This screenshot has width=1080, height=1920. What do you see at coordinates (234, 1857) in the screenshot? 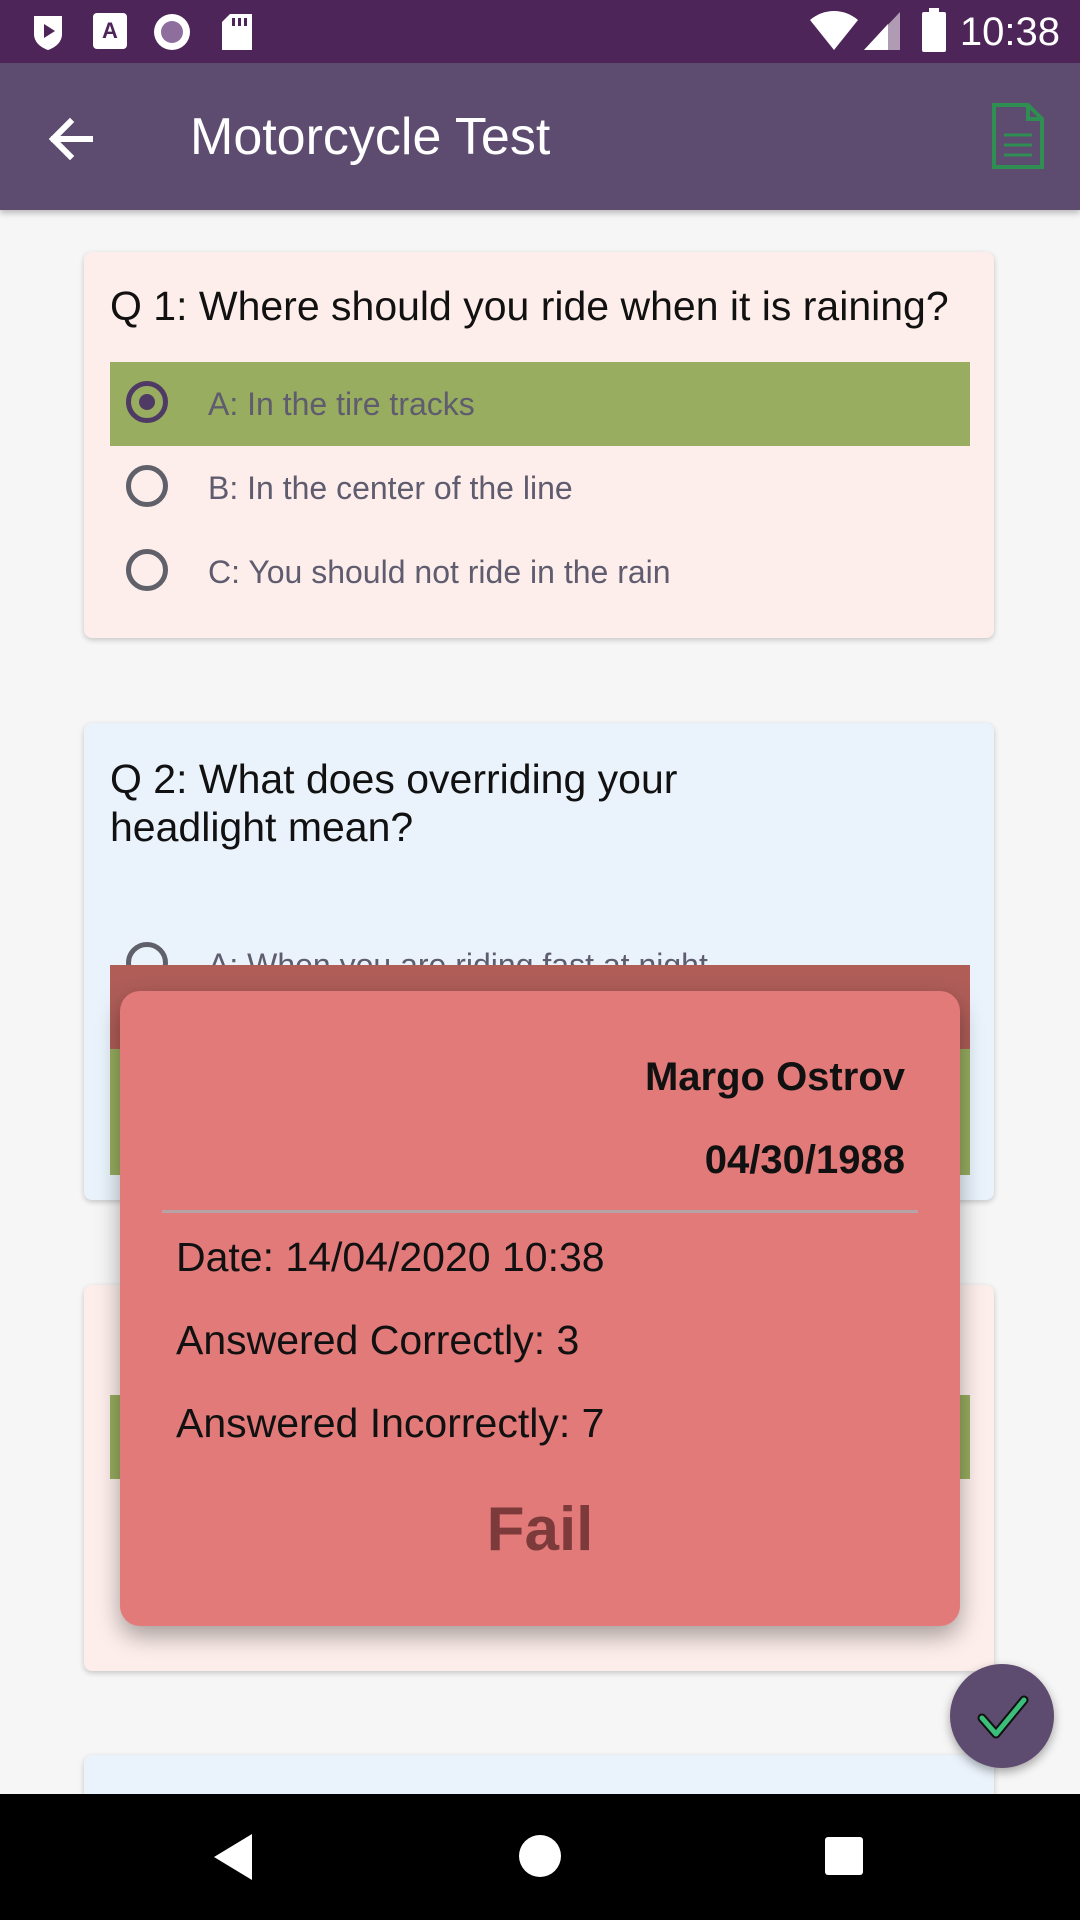
I see `back-triangle-icon` at bounding box center [234, 1857].